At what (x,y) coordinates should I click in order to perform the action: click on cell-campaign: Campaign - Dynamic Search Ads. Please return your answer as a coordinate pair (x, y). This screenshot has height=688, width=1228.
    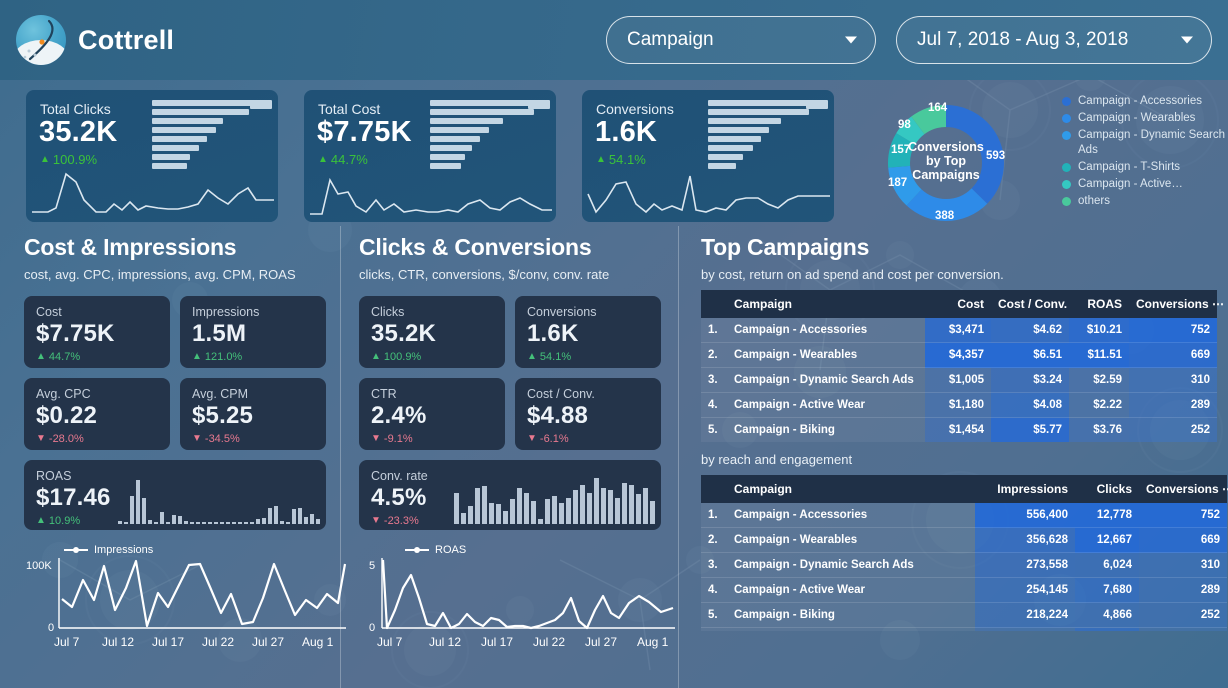
    Looking at the image, I should click on (826, 380).